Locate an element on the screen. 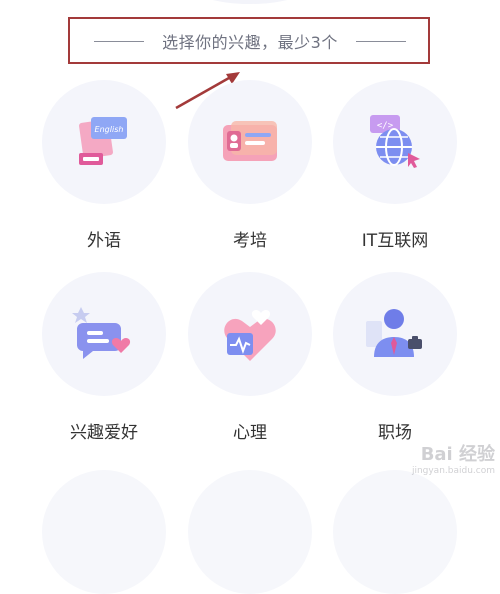 The height and width of the screenshot is (594, 500). interest-tile-partial-top is located at coordinates (250, 2).